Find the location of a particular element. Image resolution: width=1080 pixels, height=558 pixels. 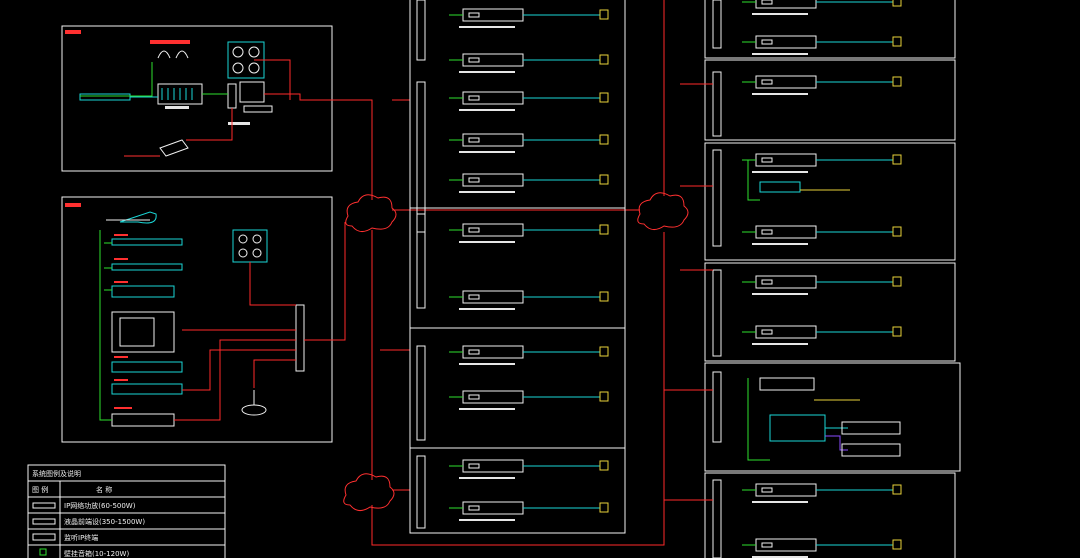

control-room-panel is located at coordinates (197, 98).